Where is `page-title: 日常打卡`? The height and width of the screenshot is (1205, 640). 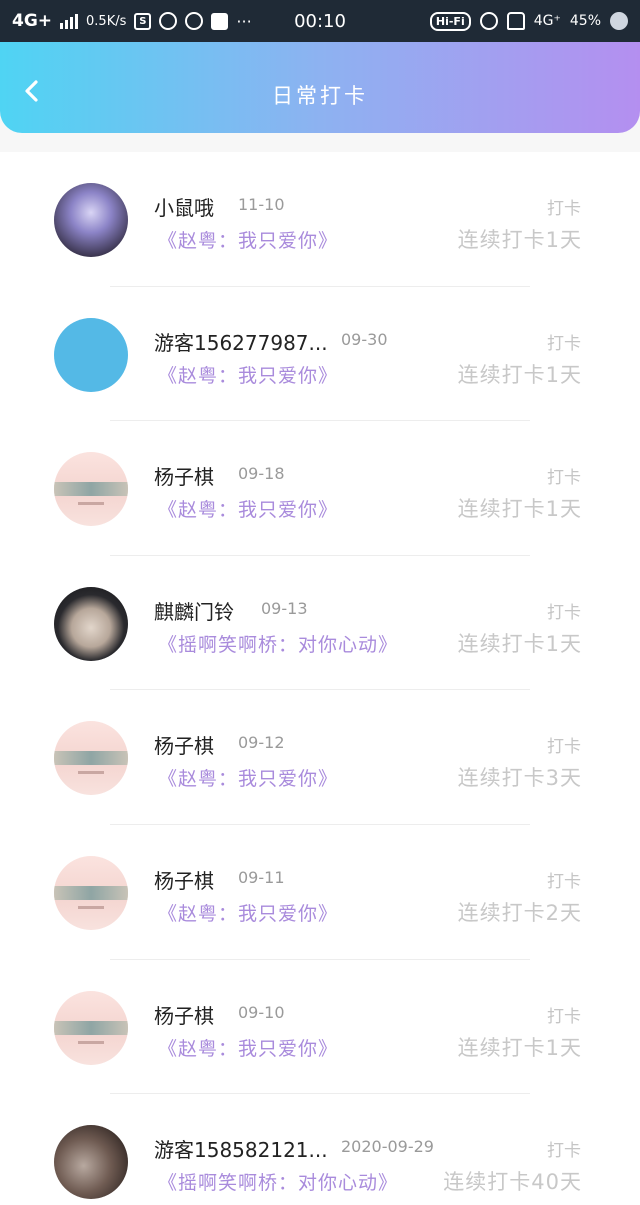
page-title: 日常打卡 is located at coordinates (320, 96).